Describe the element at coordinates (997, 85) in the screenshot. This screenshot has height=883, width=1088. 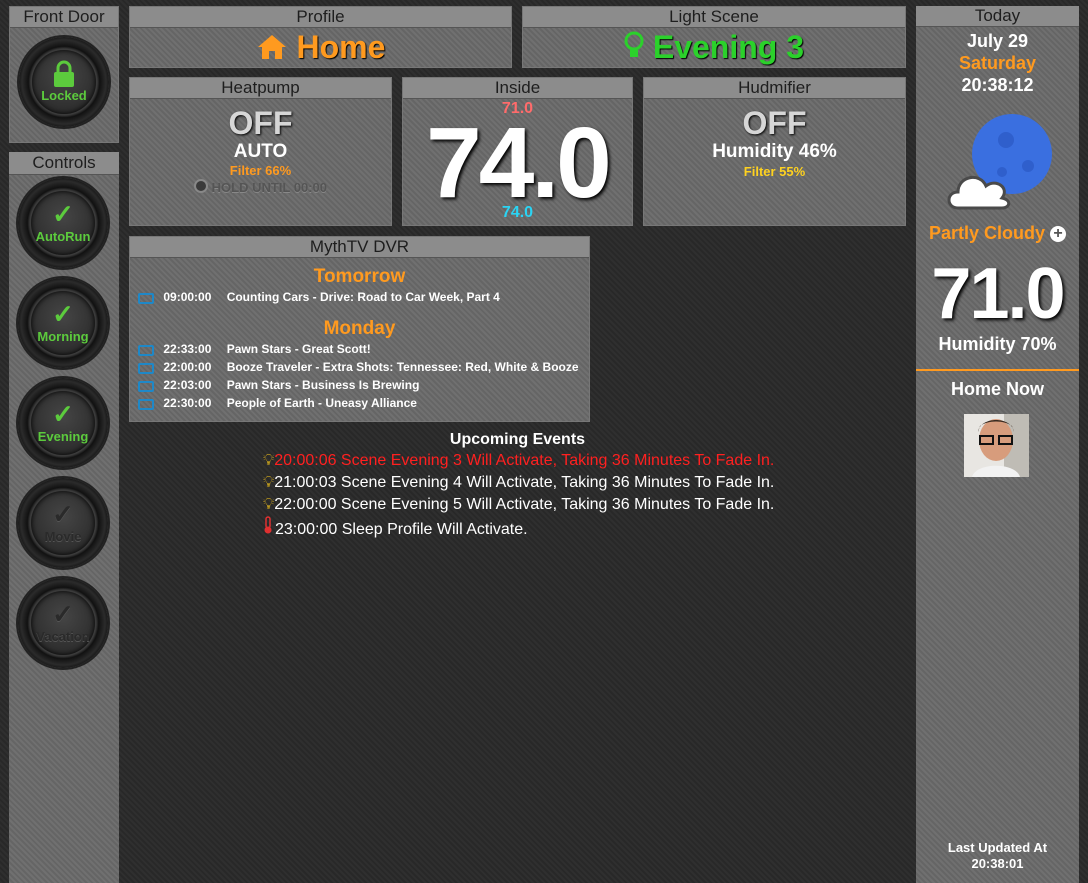
I see `today-time: 20:38:12` at that location.